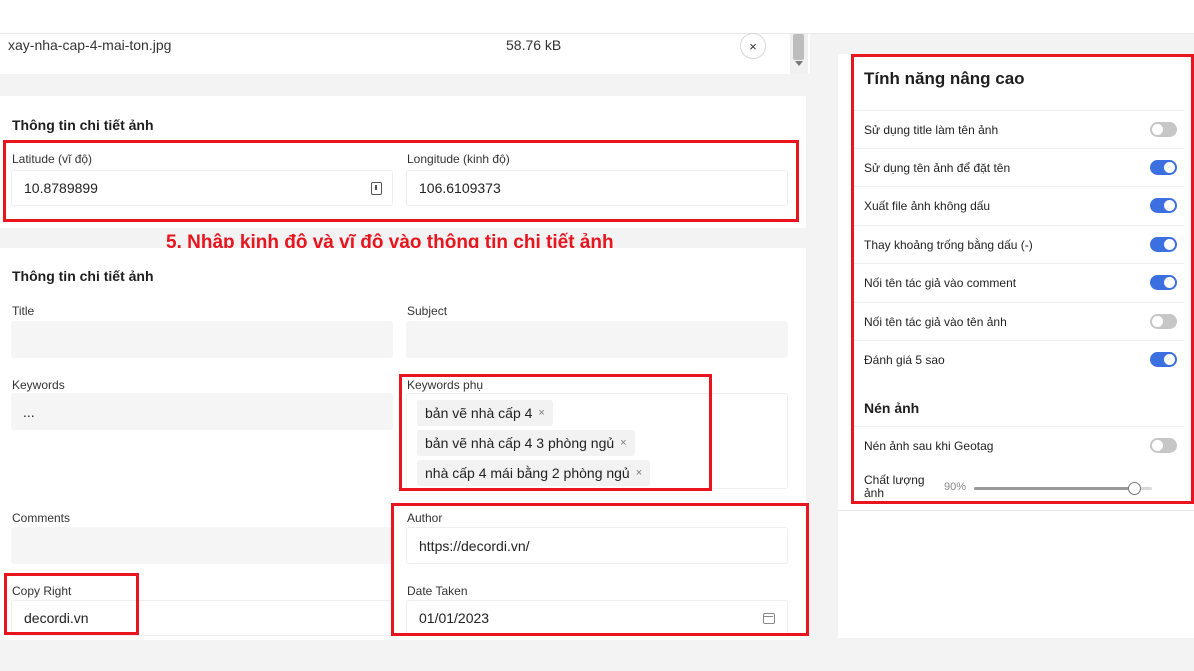 This screenshot has height=671, width=1194. What do you see at coordinates (555, 432) in the screenshot?
I see `highlight-keywords-sub` at bounding box center [555, 432].